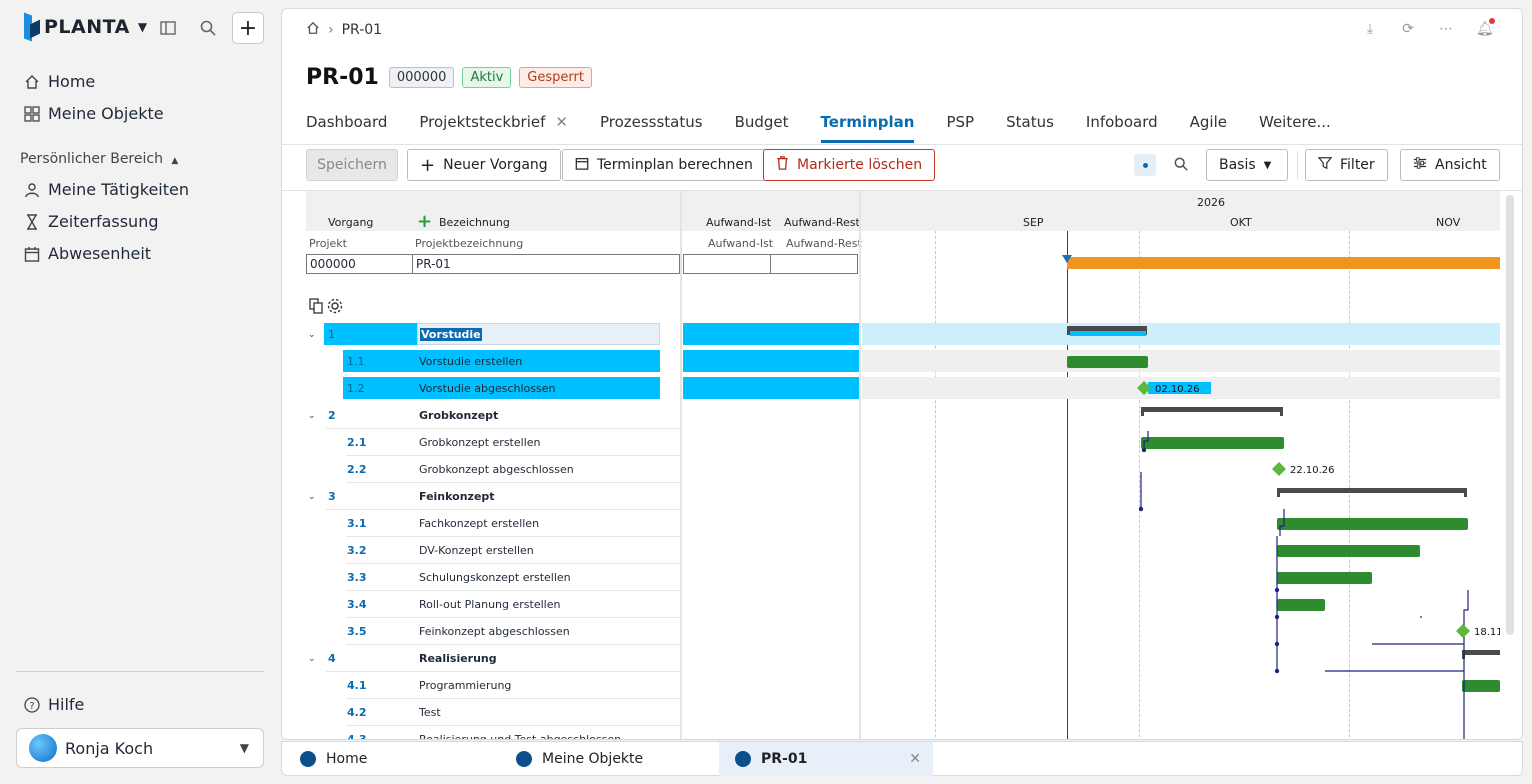 The height and width of the screenshot is (784, 1532). What do you see at coordinates (1446, 29) in the screenshot?
I see `more-icon: ⋯` at bounding box center [1446, 29].